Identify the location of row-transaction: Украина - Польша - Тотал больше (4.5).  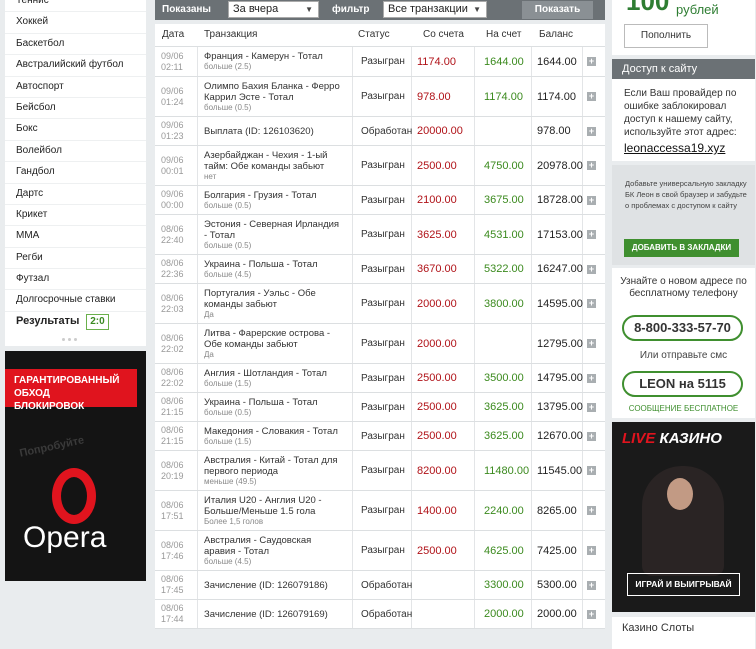
(274, 269).